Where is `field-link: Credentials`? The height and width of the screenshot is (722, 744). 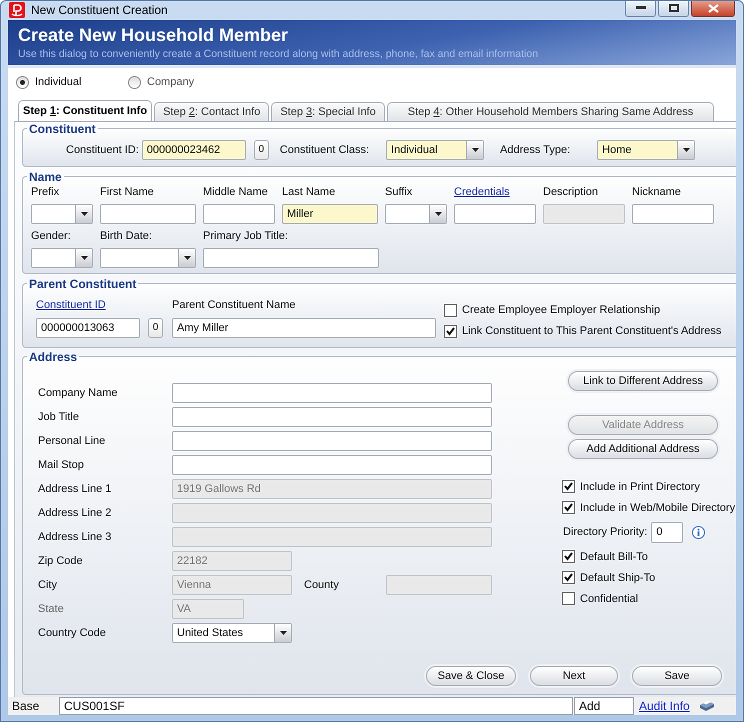 field-link: Credentials is located at coordinates (495, 192).